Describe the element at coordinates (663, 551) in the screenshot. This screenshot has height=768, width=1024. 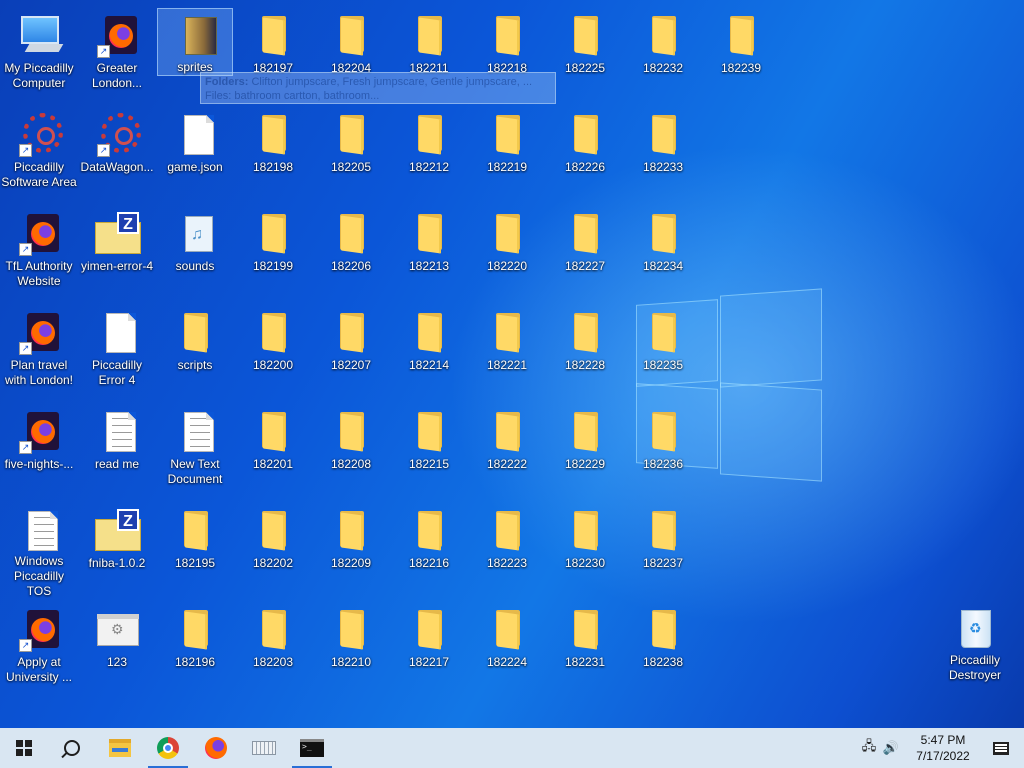
I see `desktop-icon-182237: 182237` at that location.